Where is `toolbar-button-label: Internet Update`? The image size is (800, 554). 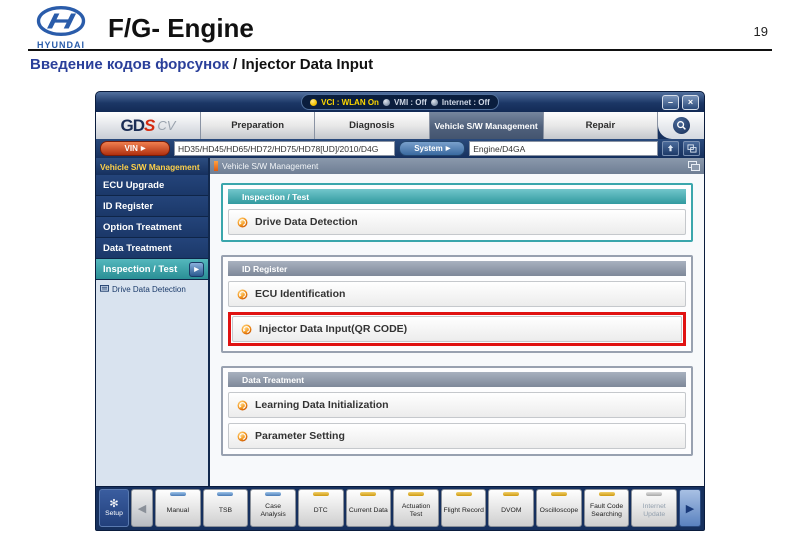 toolbar-button-label: Internet Update is located at coordinates (654, 510).